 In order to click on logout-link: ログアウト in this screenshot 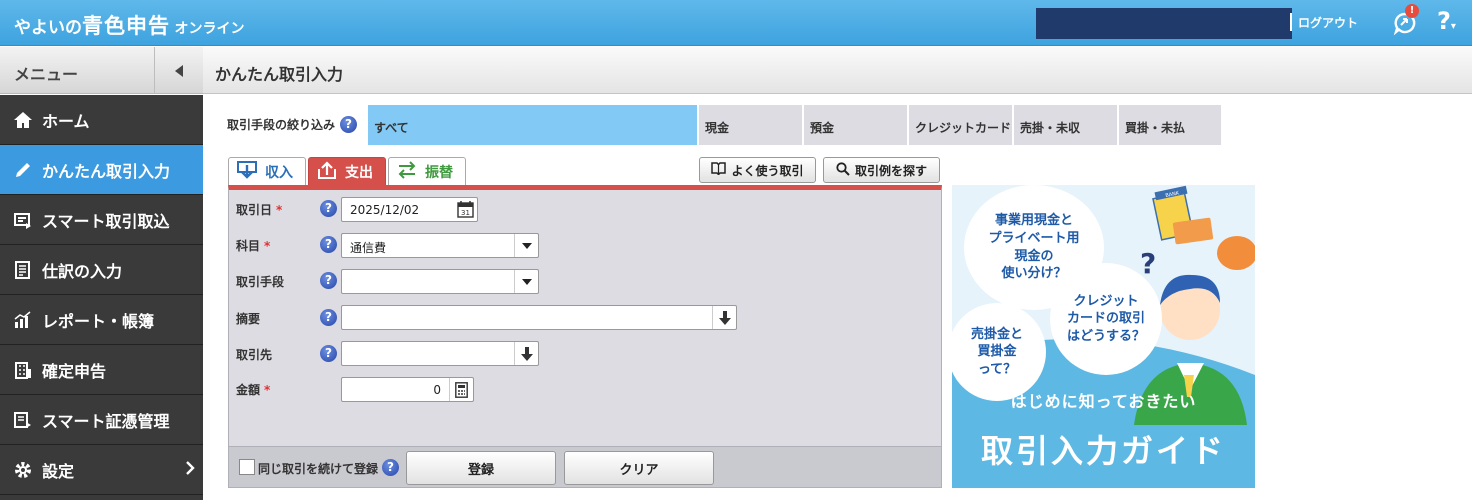, I will do `click(1324, 22)`.